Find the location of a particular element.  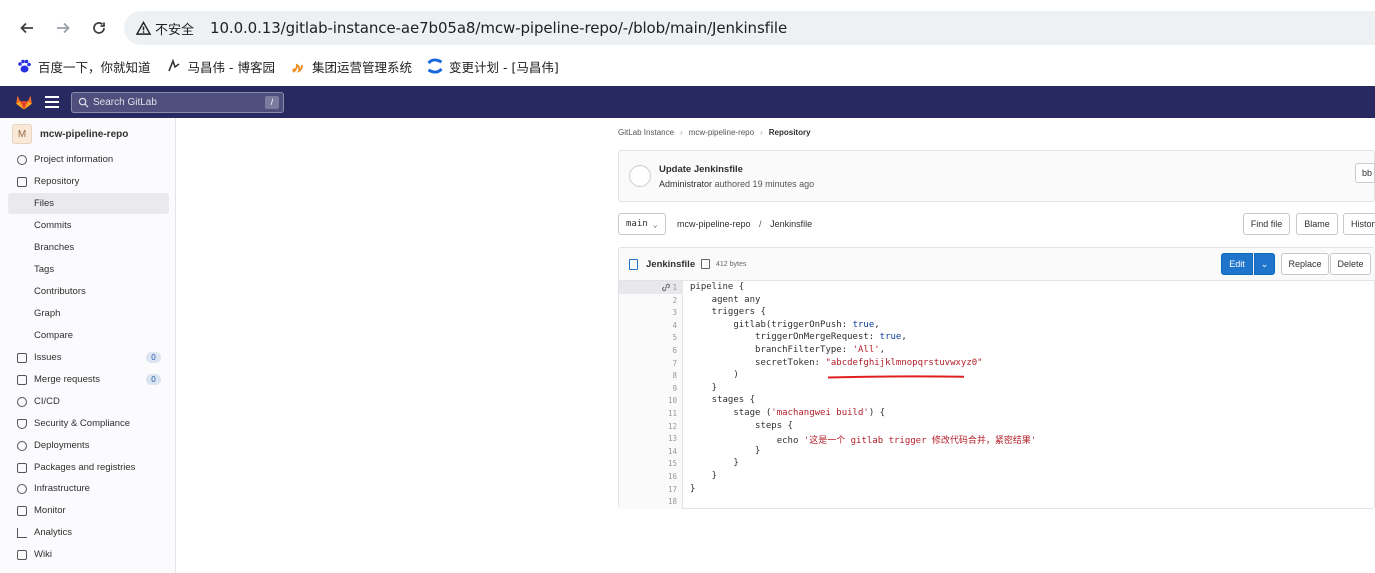

sidebar-item-ci-cd: CI/CD is located at coordinates (88, 401).